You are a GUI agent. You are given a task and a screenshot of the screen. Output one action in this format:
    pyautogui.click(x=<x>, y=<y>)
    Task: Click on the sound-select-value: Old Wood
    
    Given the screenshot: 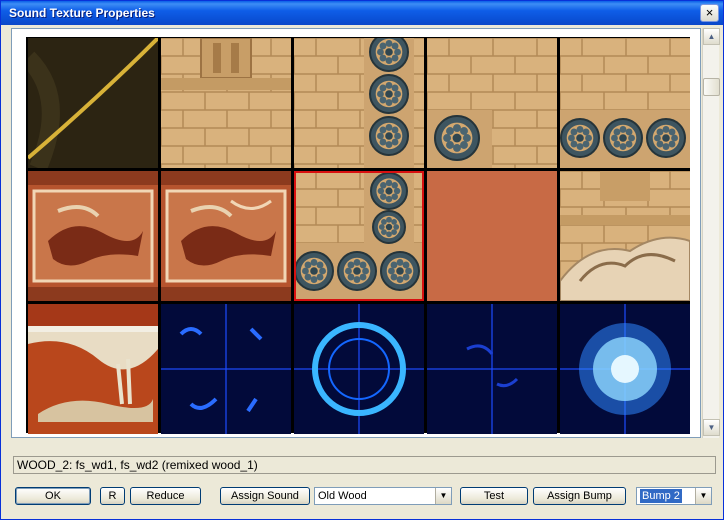 What is the action you would take?
    pyautogui.click(x=342, y=496)
    